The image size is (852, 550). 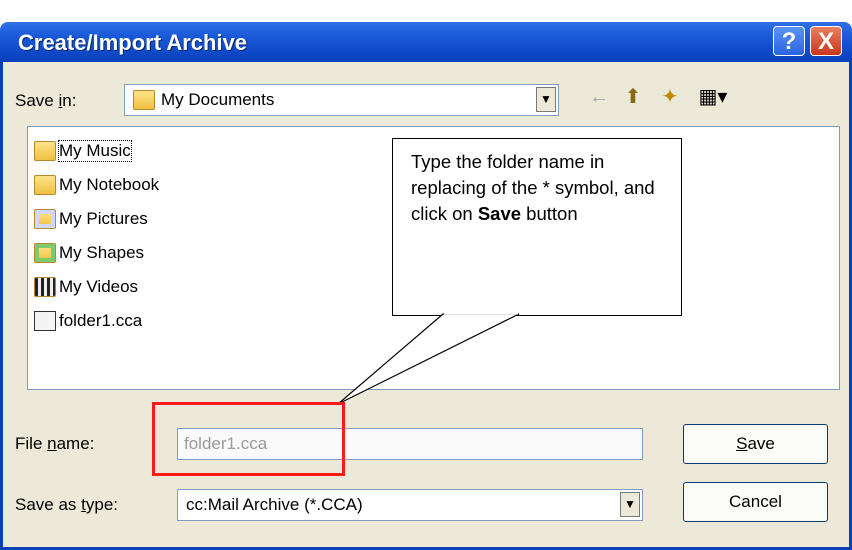 What do you see at coordinates (45, 219) in the screenshot?
I see `pictures-folder-icon` at bounding box center [45, 219].